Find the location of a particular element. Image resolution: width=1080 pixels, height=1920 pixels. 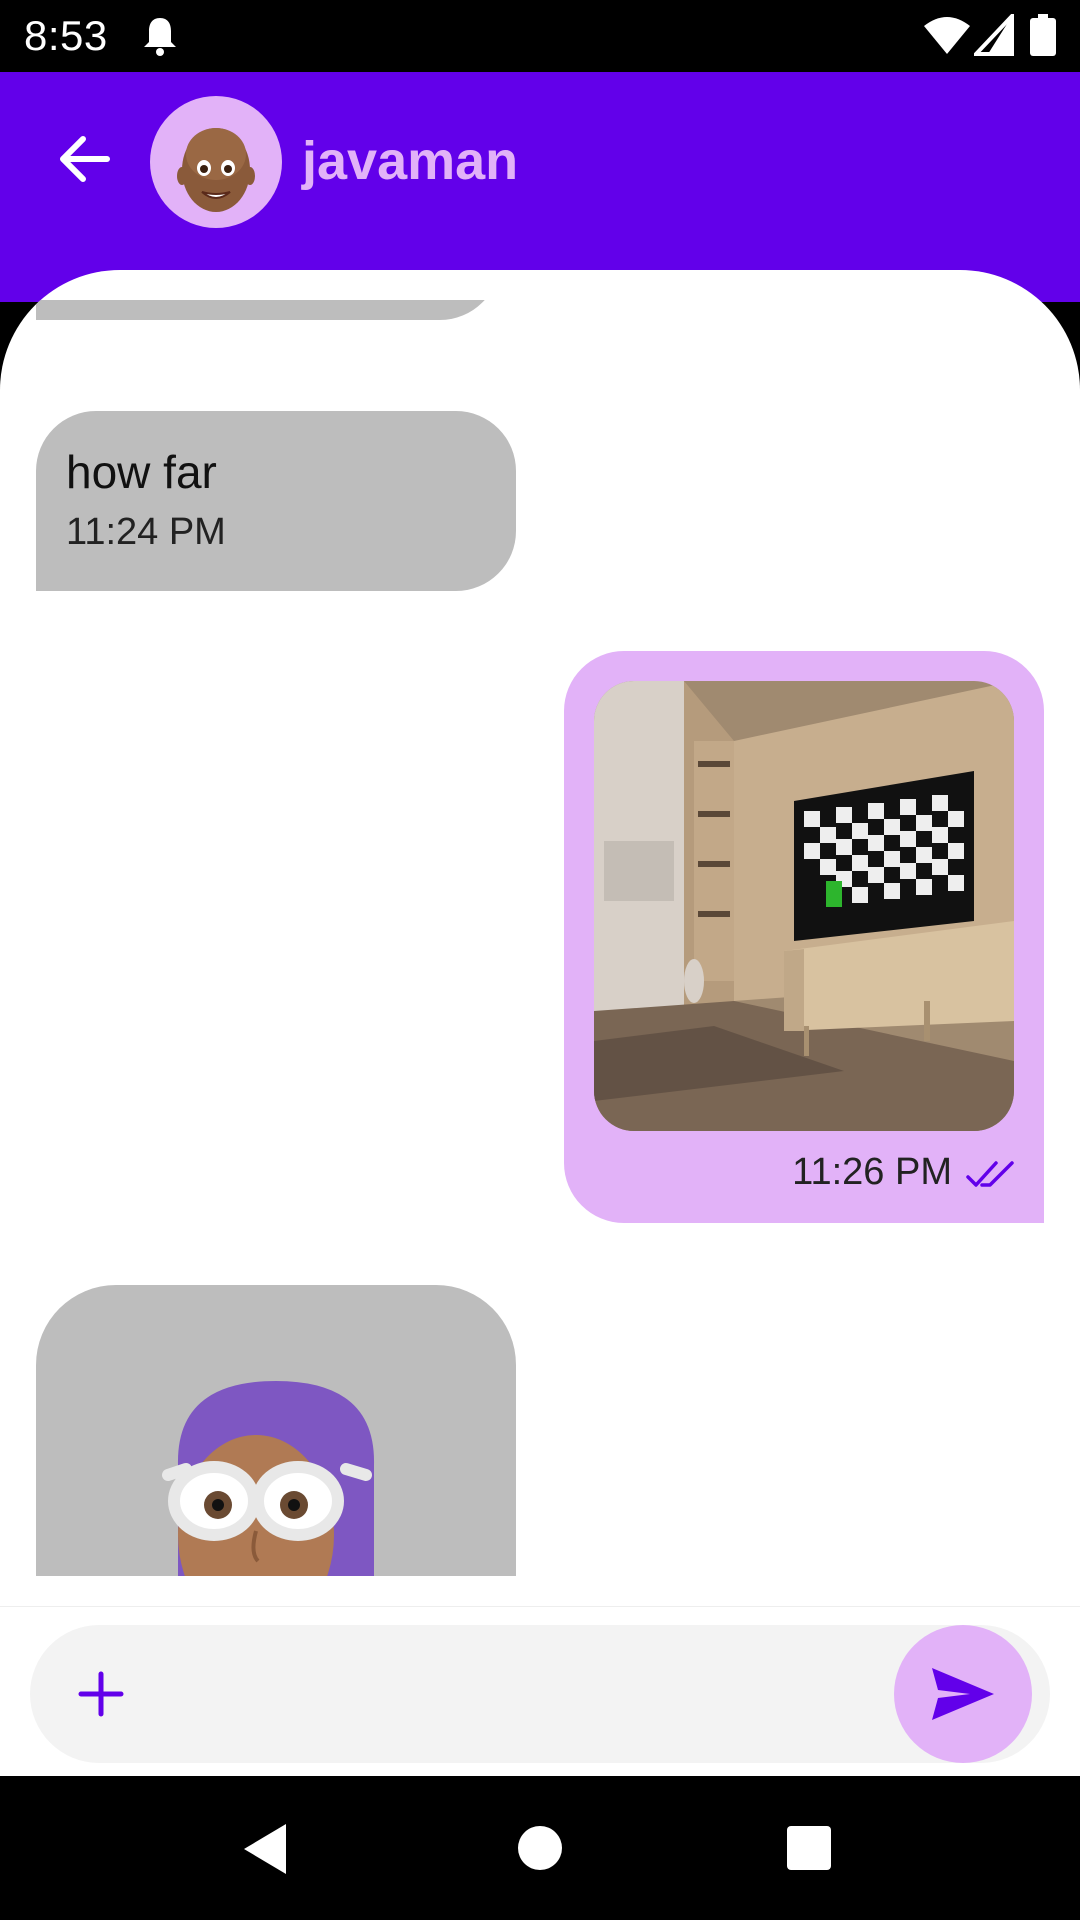

nav-home-icon is located at coordinates (540, 1848).